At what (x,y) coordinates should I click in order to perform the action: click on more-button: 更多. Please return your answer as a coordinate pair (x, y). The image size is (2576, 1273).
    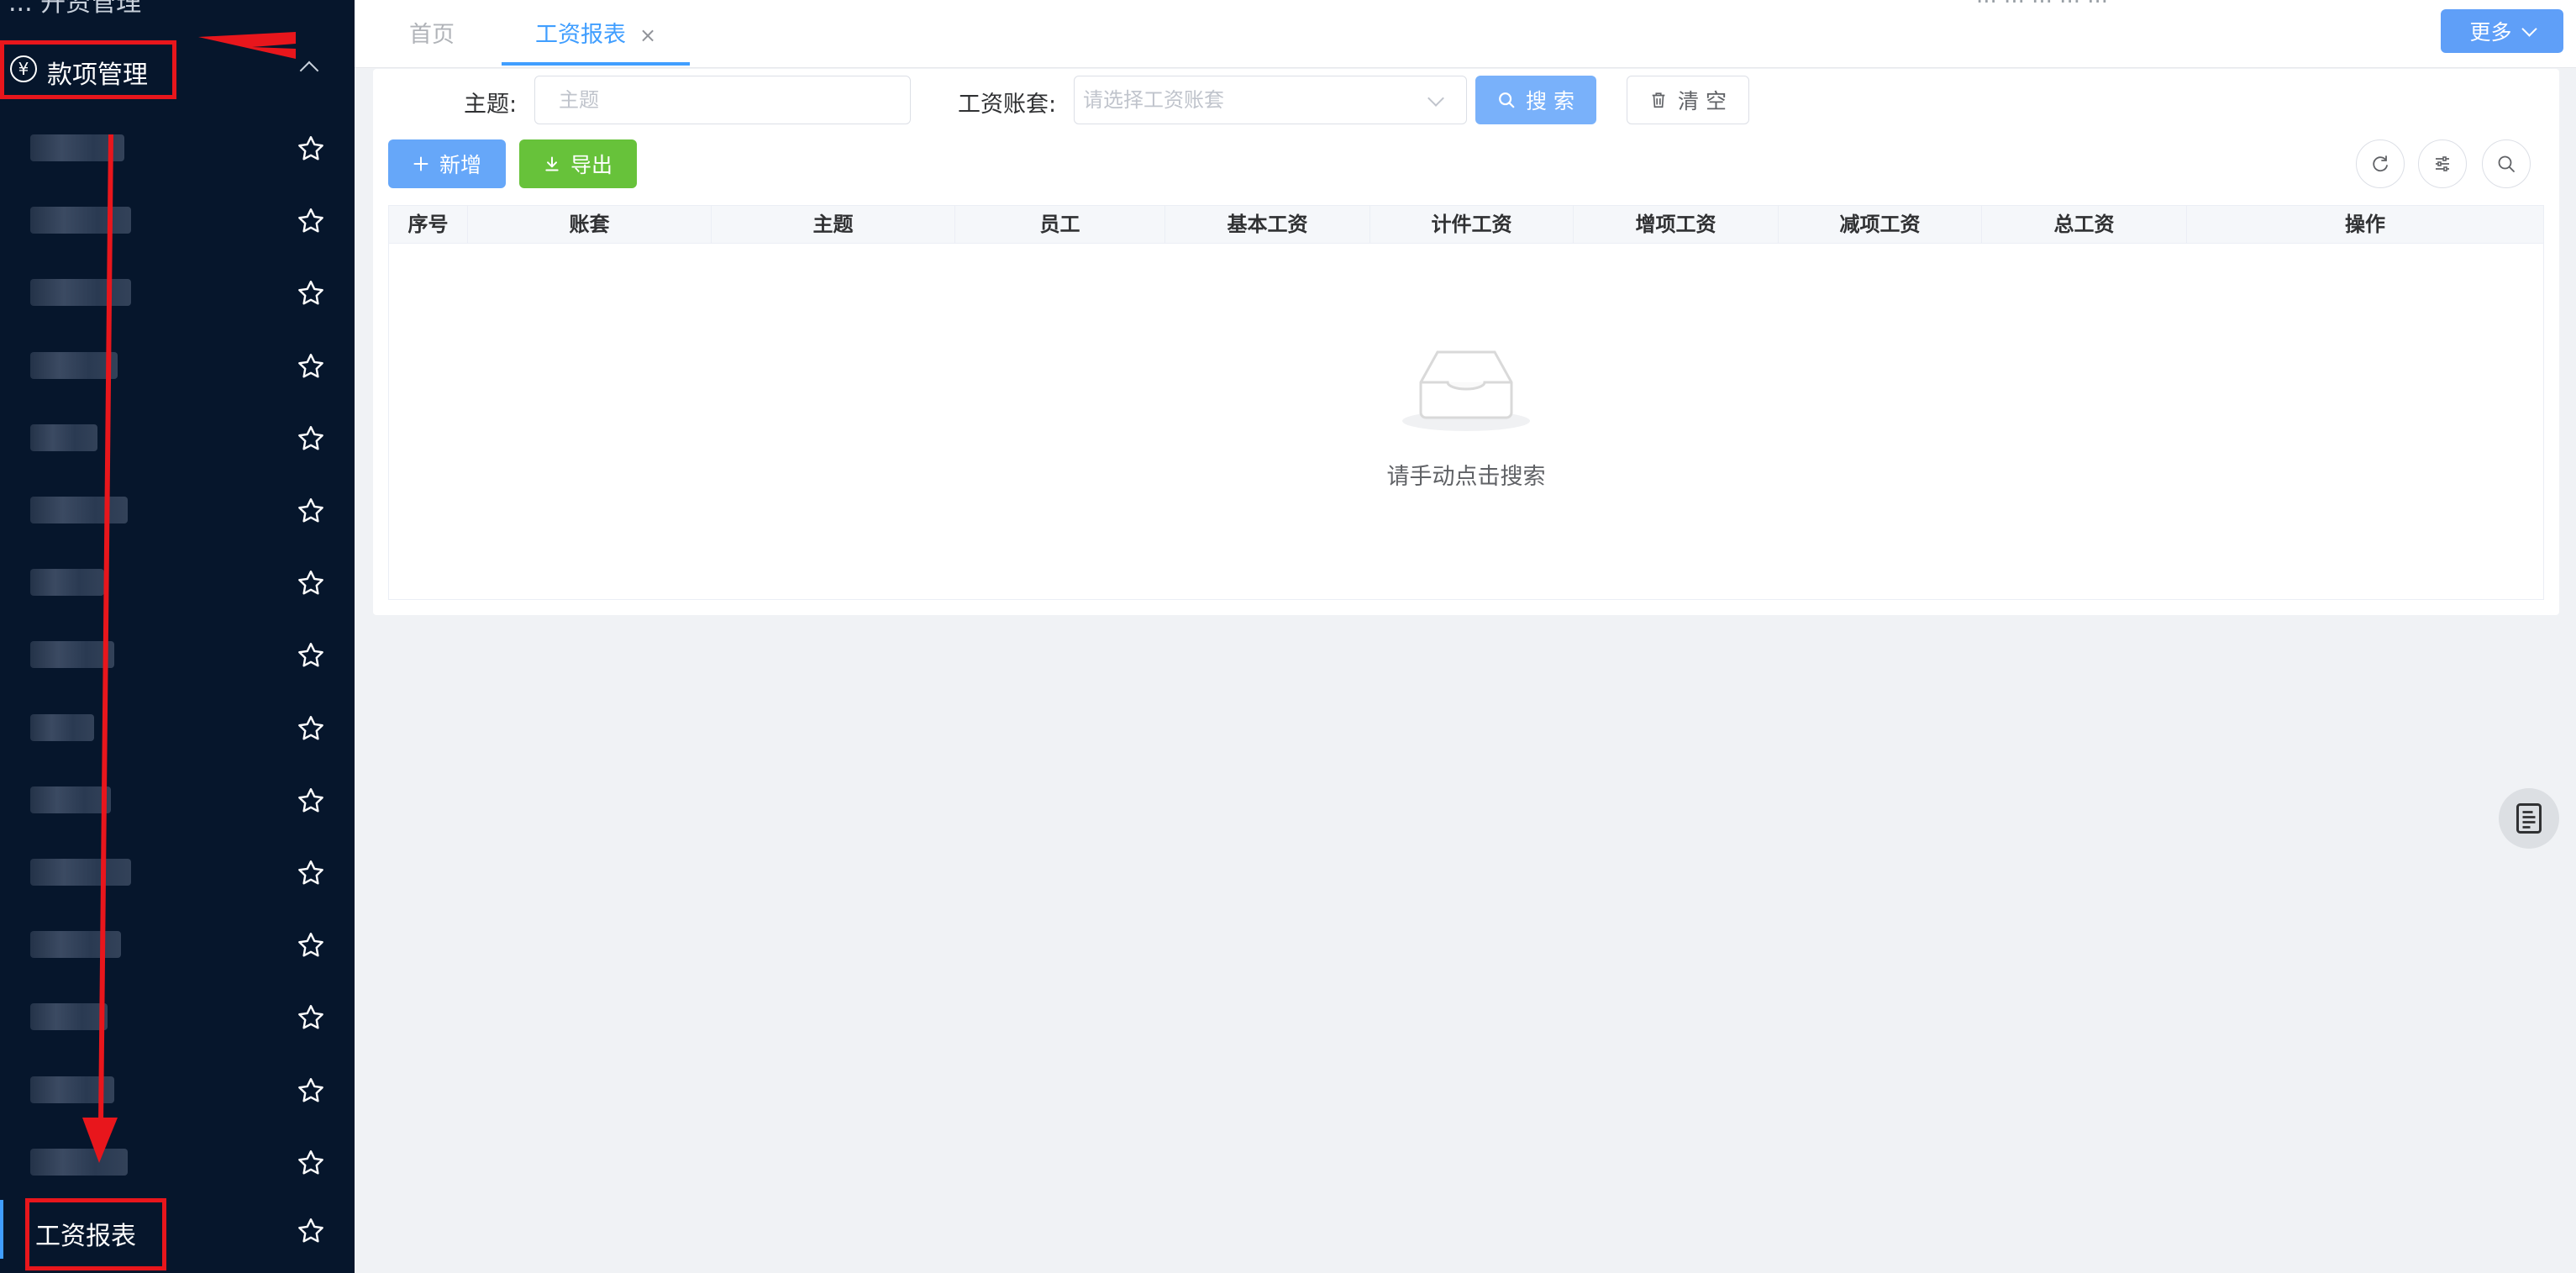
    Looking at the image, I should click on (2502, 31).